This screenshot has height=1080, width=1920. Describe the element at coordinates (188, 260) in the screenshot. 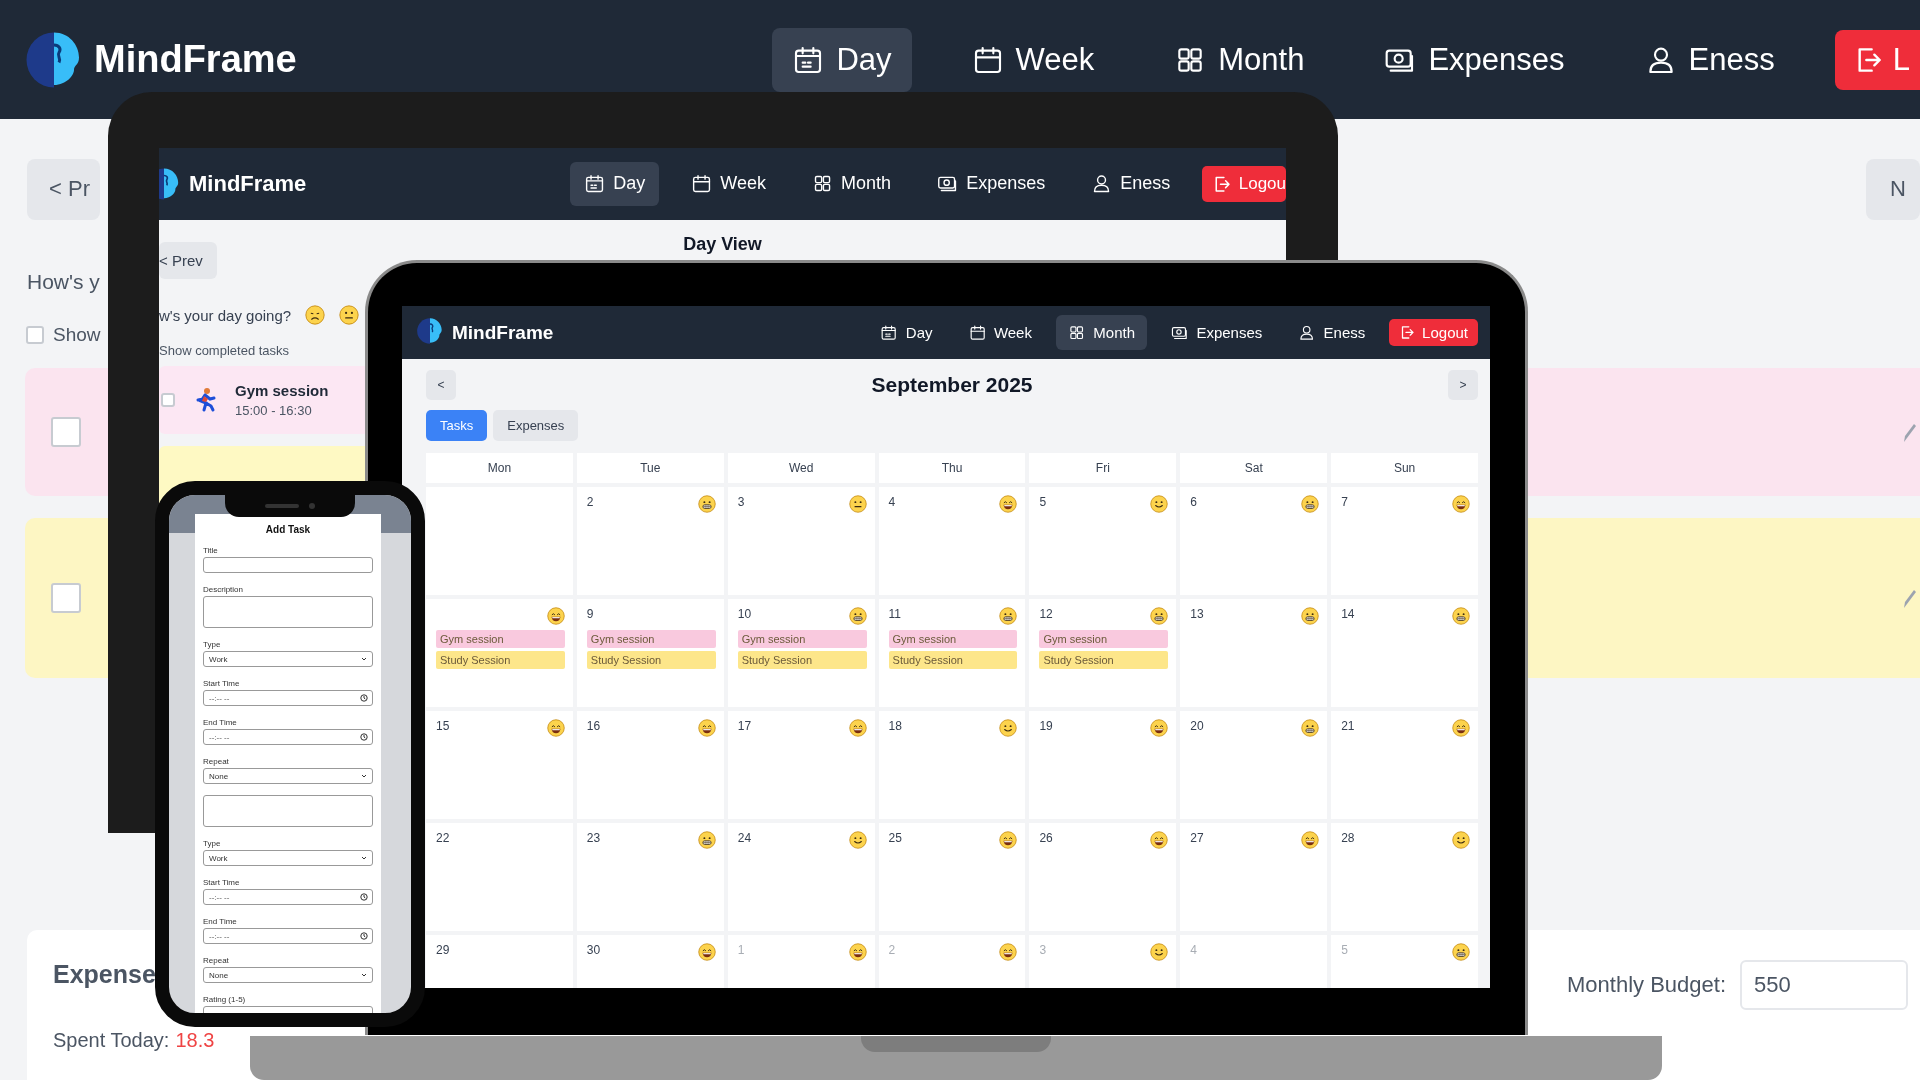

I see `prev-button: < Prev` at that location.